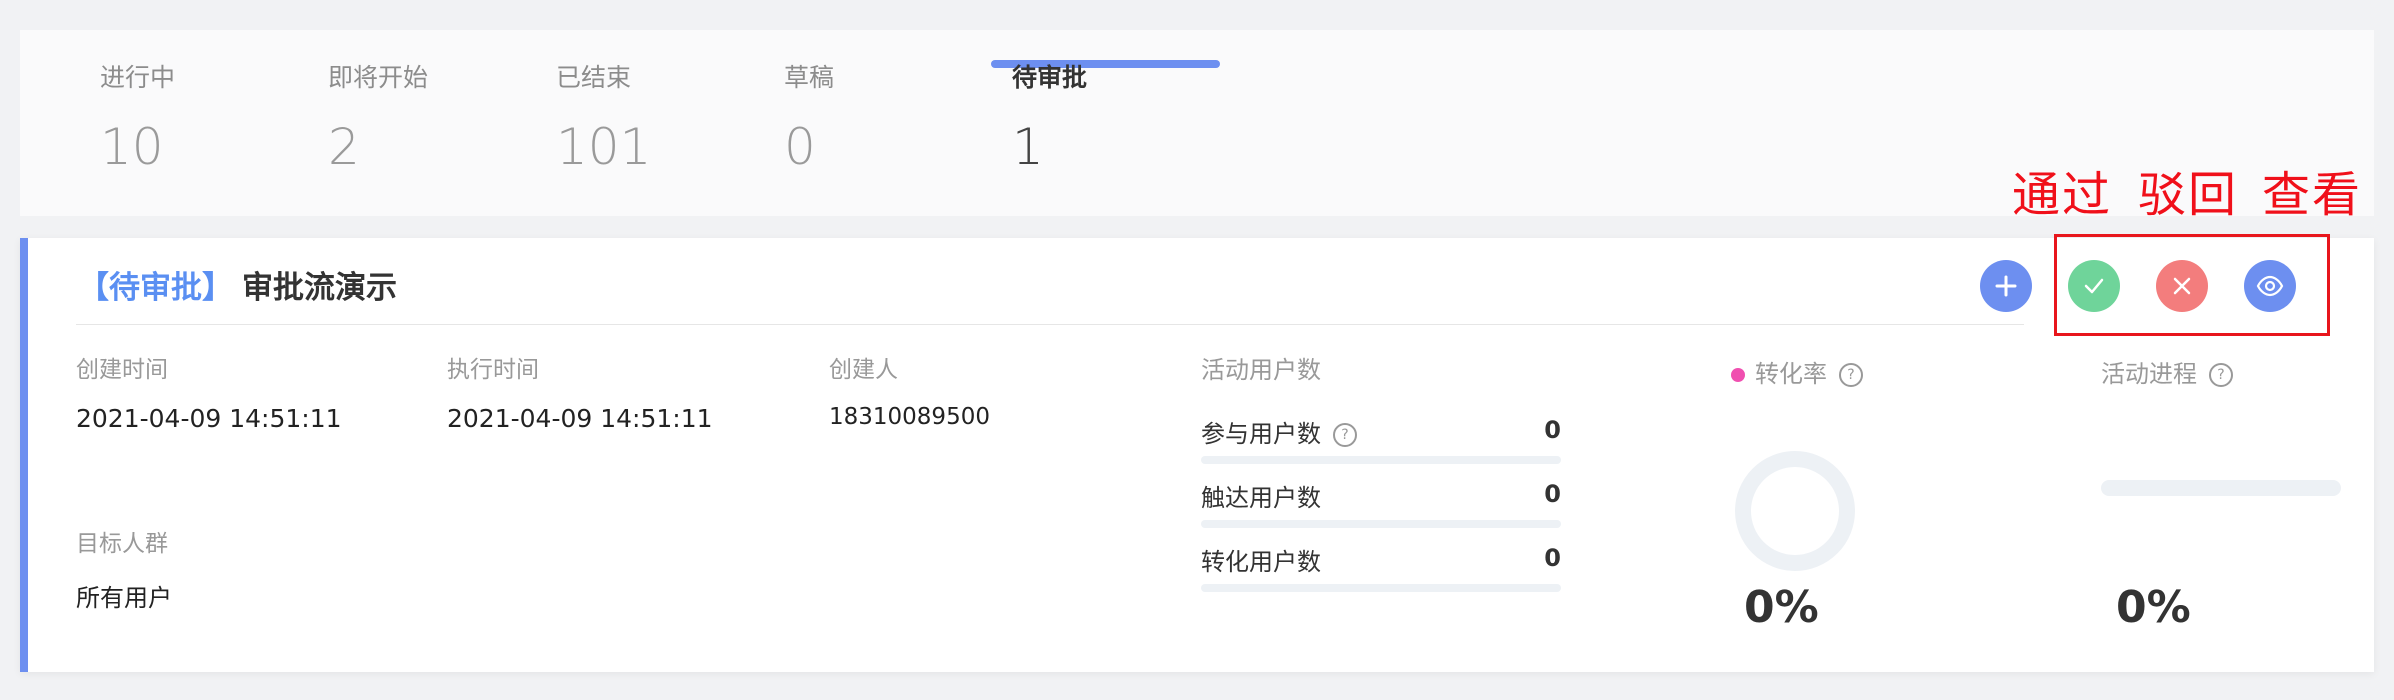  I want to click on tab-count: 101, so click(604, 147).